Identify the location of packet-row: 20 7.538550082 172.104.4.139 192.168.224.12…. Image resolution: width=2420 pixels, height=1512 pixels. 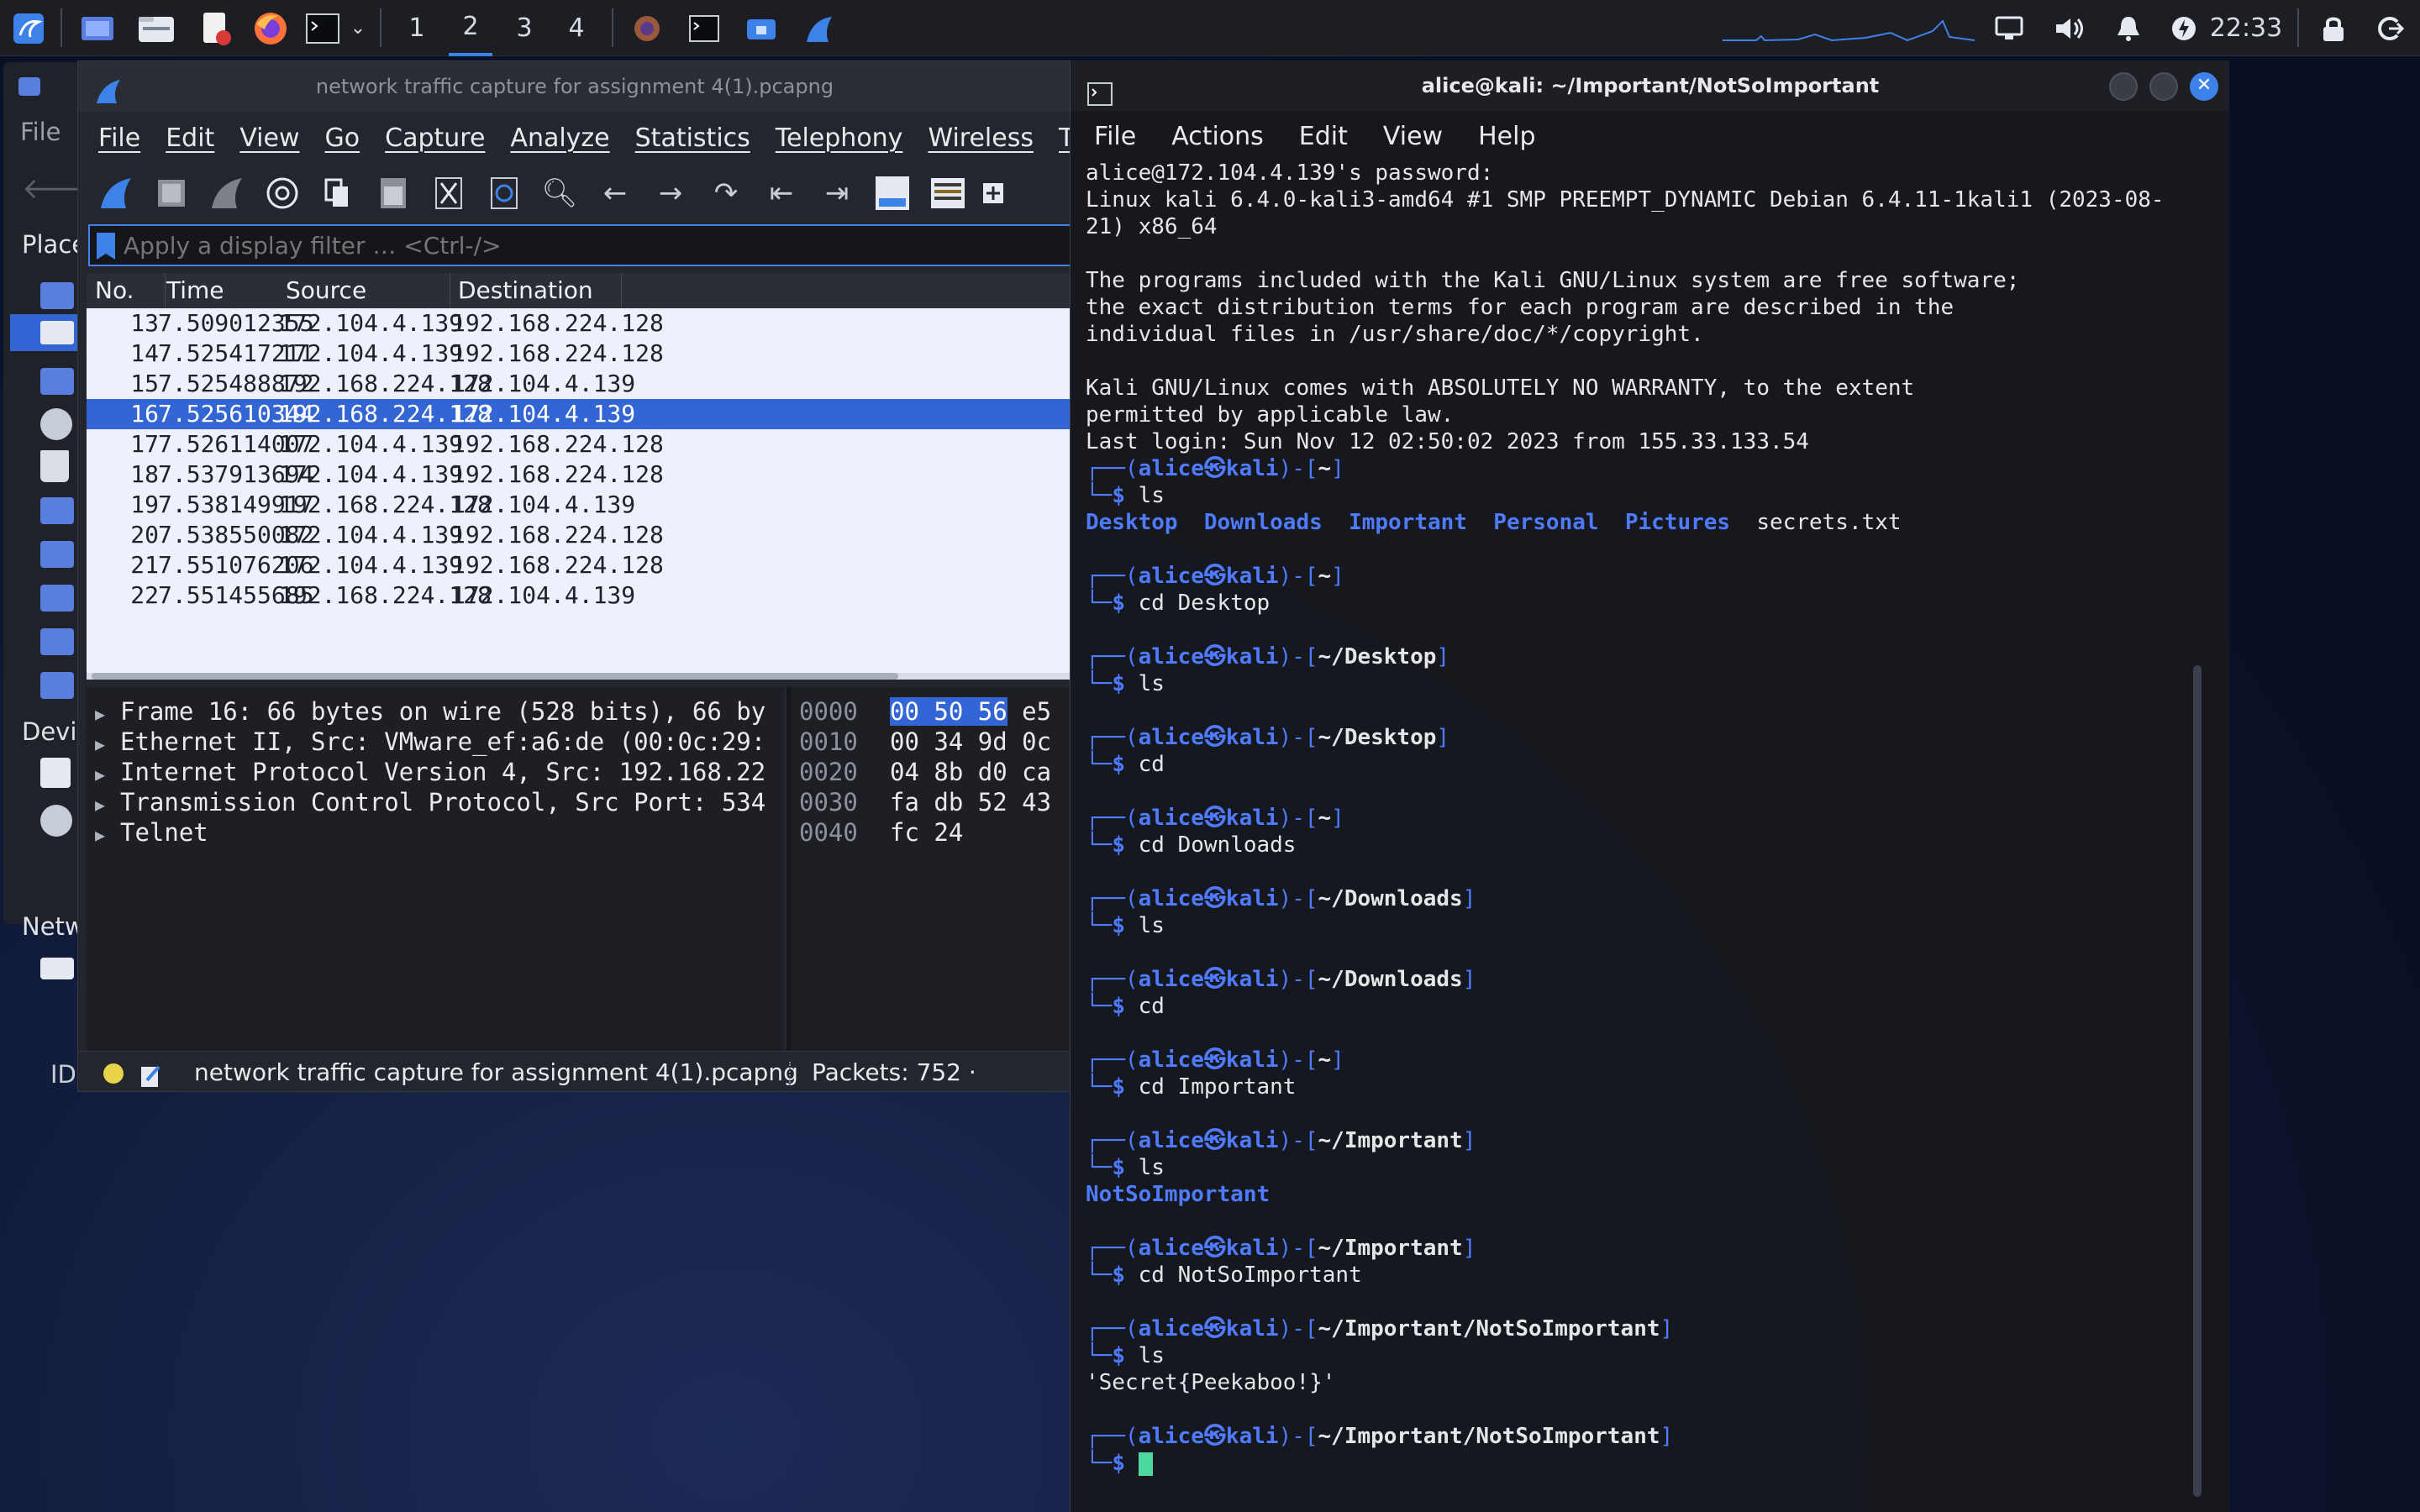
(578, 535).